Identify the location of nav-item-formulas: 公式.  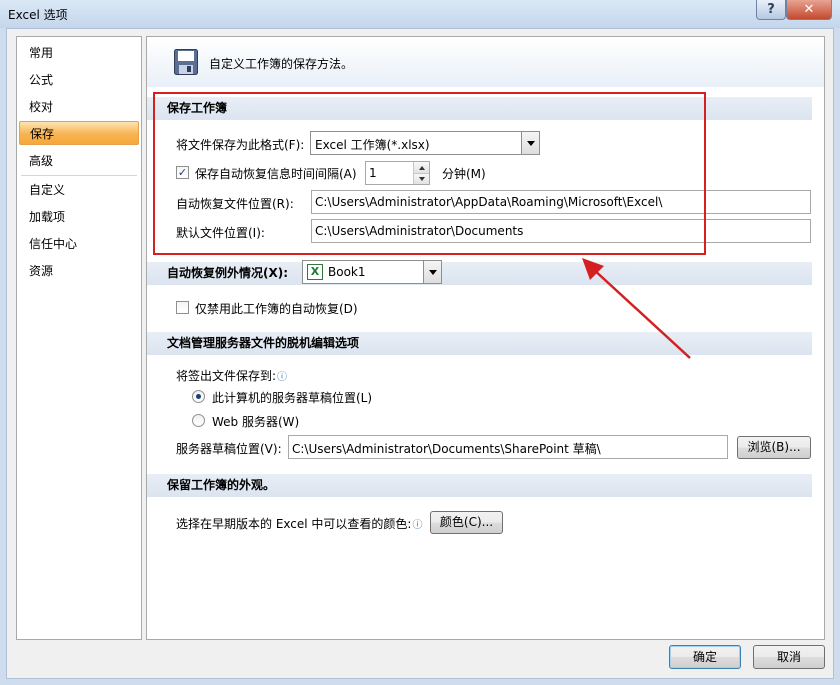
(79, 80).